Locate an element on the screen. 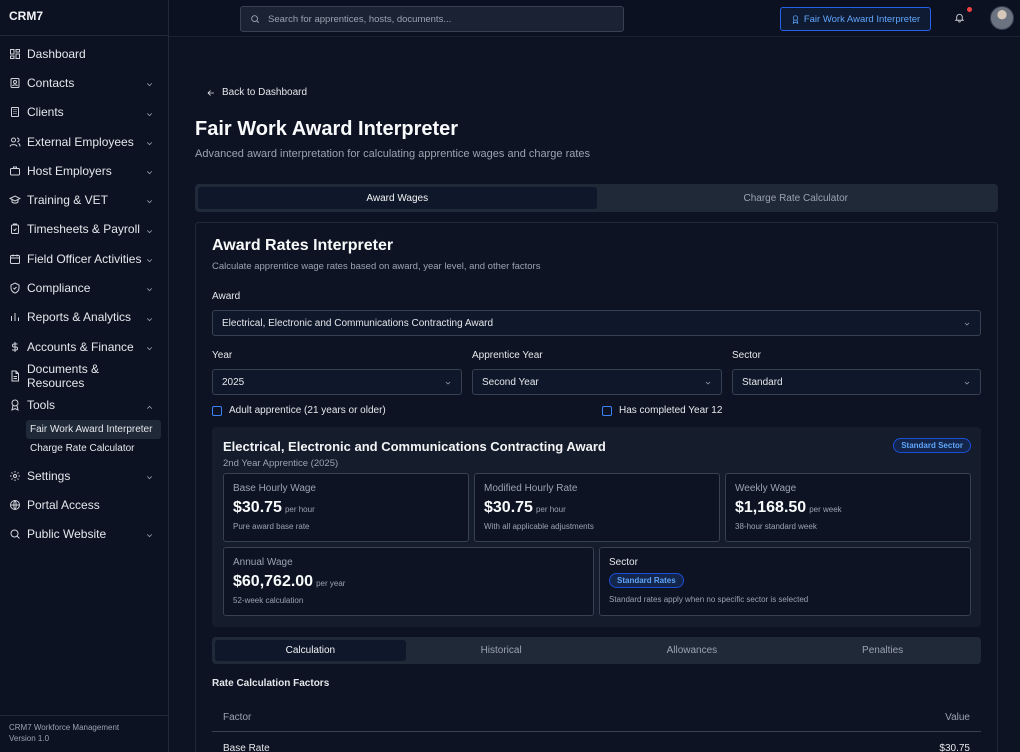 Image resolution: width=1020 pixels, height=752 pixels. adult-apprentice-label: Adult apprentice (21 years or older) is located at coordinates (307, 410).